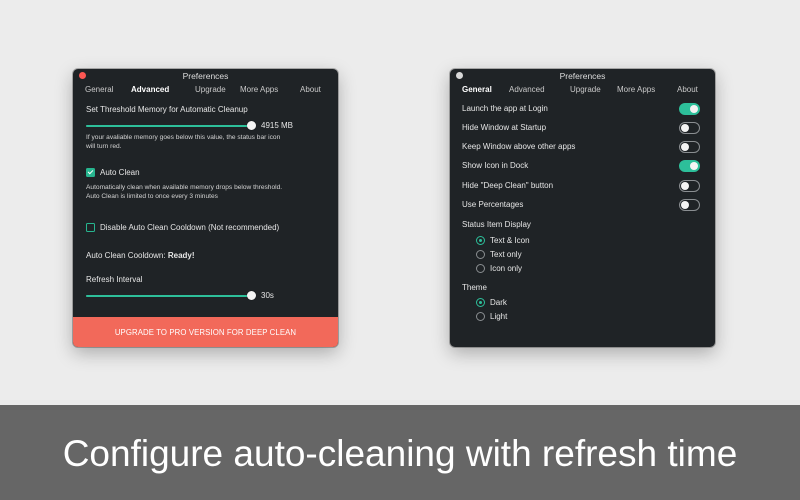 The image size is (800, 500). Describe the element at coordinates (90, 172) in the screenshot. I see `auto-clean-checkbox` at that location.